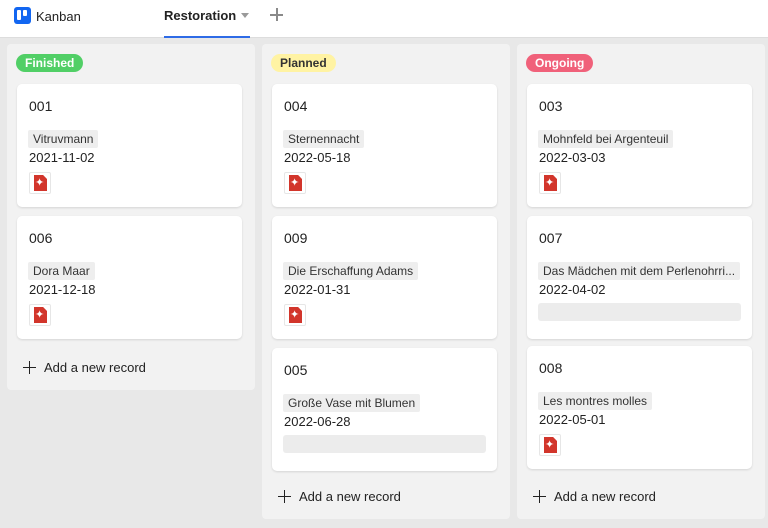 The height and width of the screenshot is (528, 768). Describe the element at coordinates (384, 145) in the screenshot. I see `record-card: 004 Sternennacht 2022-05-18` at that location.